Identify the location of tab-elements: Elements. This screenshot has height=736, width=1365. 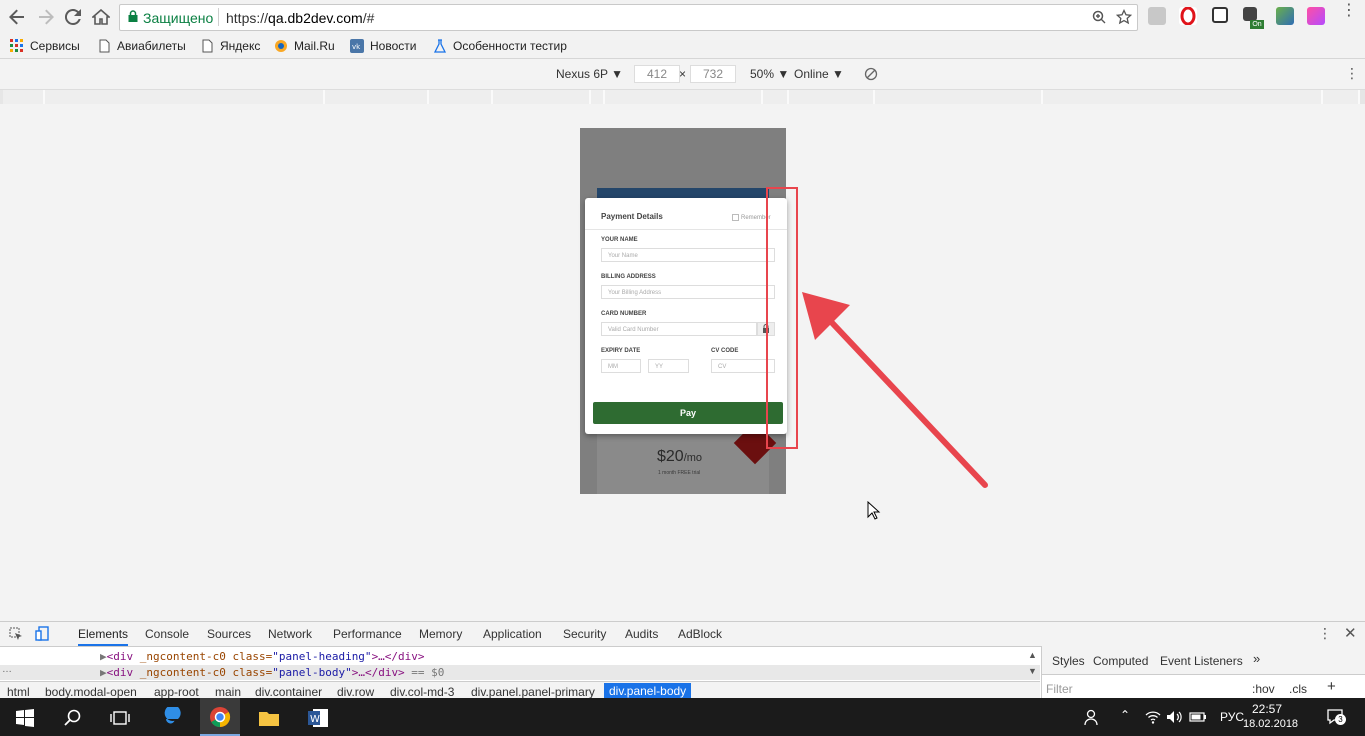
(103, 636).